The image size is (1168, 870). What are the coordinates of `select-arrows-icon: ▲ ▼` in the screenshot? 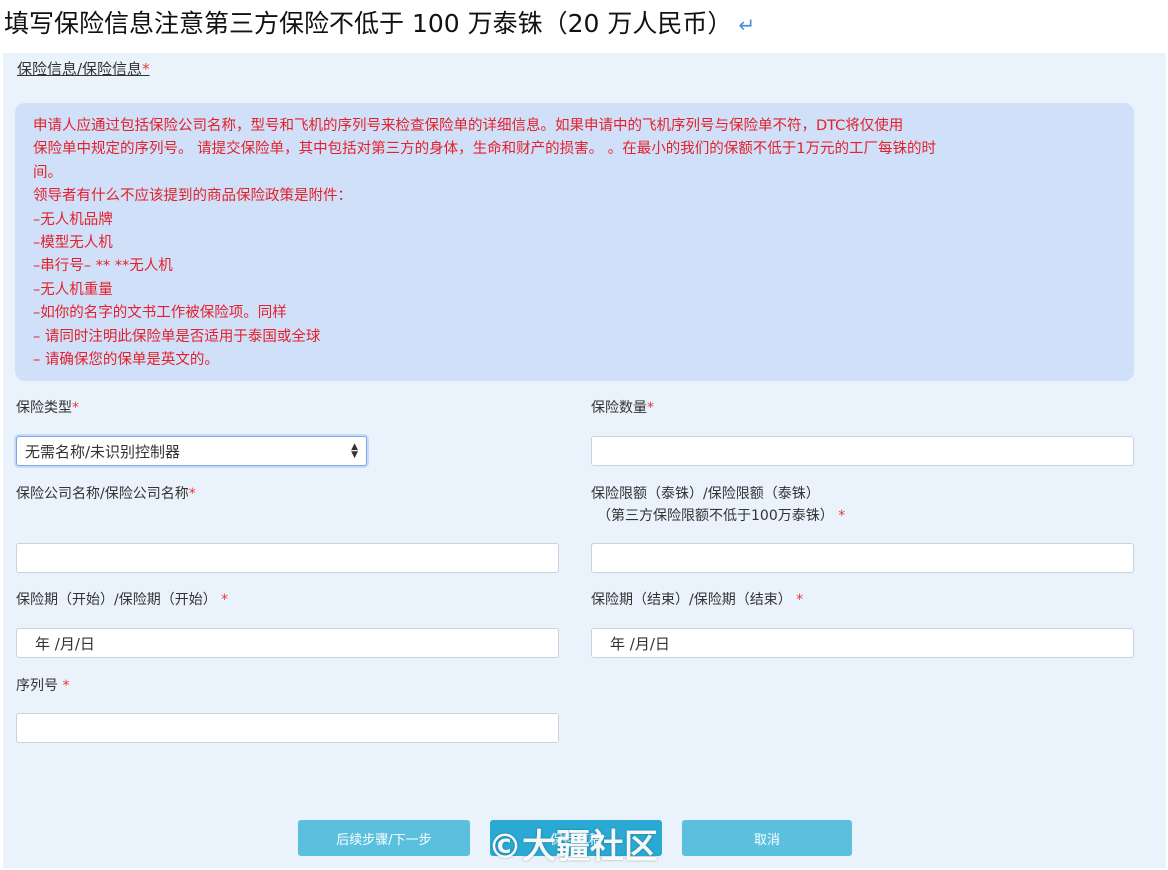 It's located at (354, 451).